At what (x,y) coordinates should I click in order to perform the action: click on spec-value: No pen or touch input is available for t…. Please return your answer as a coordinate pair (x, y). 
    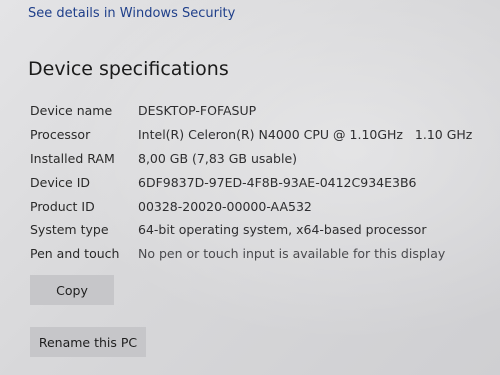
    Looking at the image, I should click on (292, 254).